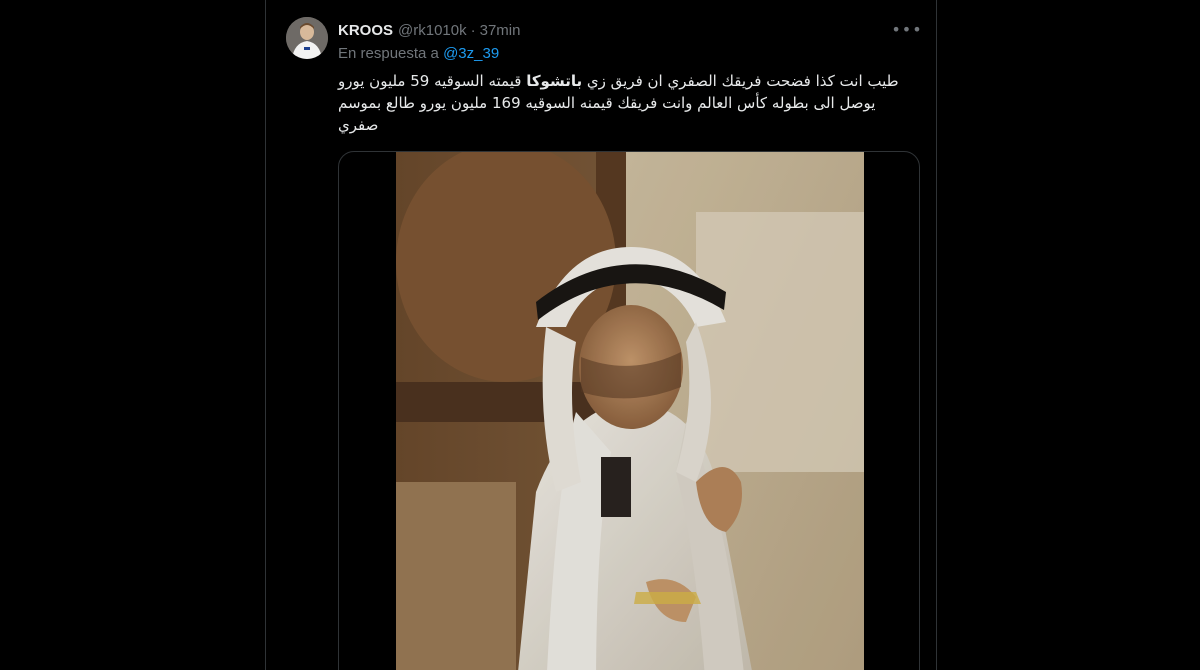 The width and height of the screenshot is (1200, 670). I want to click on tweet-text-part-1: طيب انت كذا فضحت فريقك الصفري ان فريق زي, so click(740, 81).